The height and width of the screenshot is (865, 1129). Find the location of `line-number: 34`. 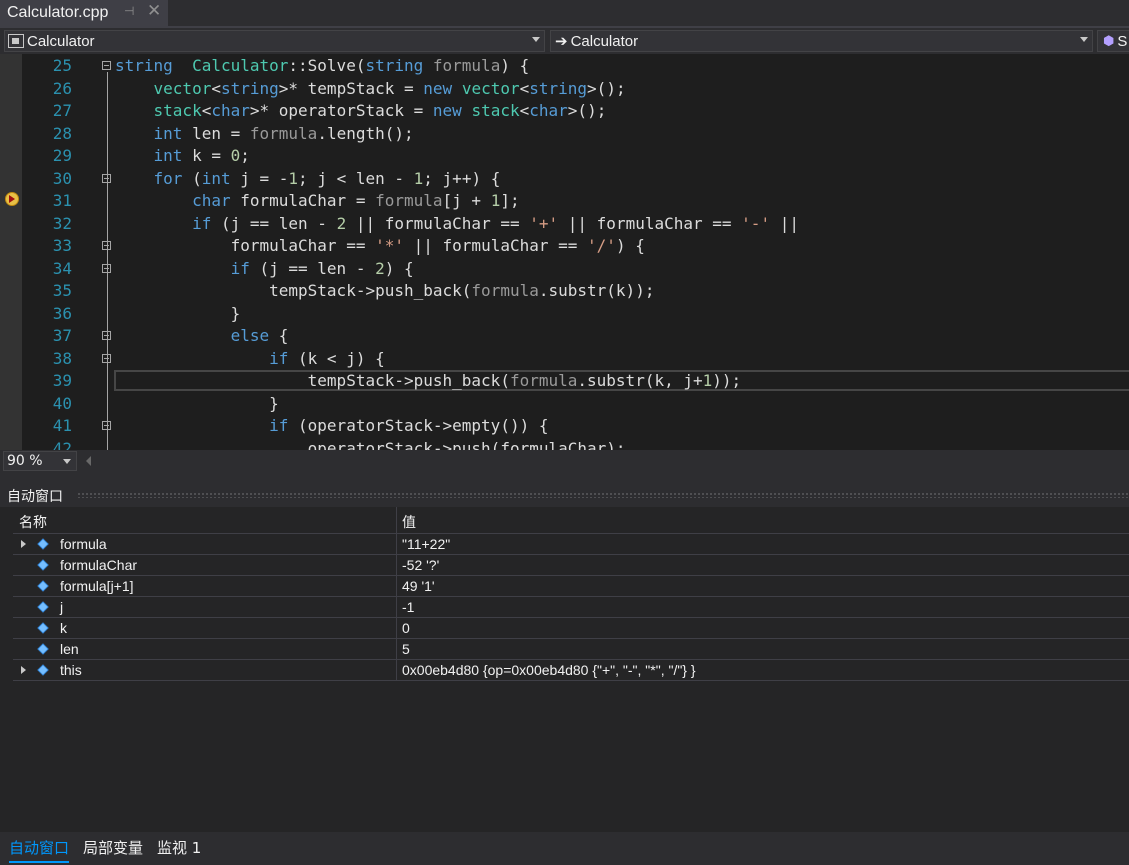

line-number: 34 is located at coordinates (62, 268).